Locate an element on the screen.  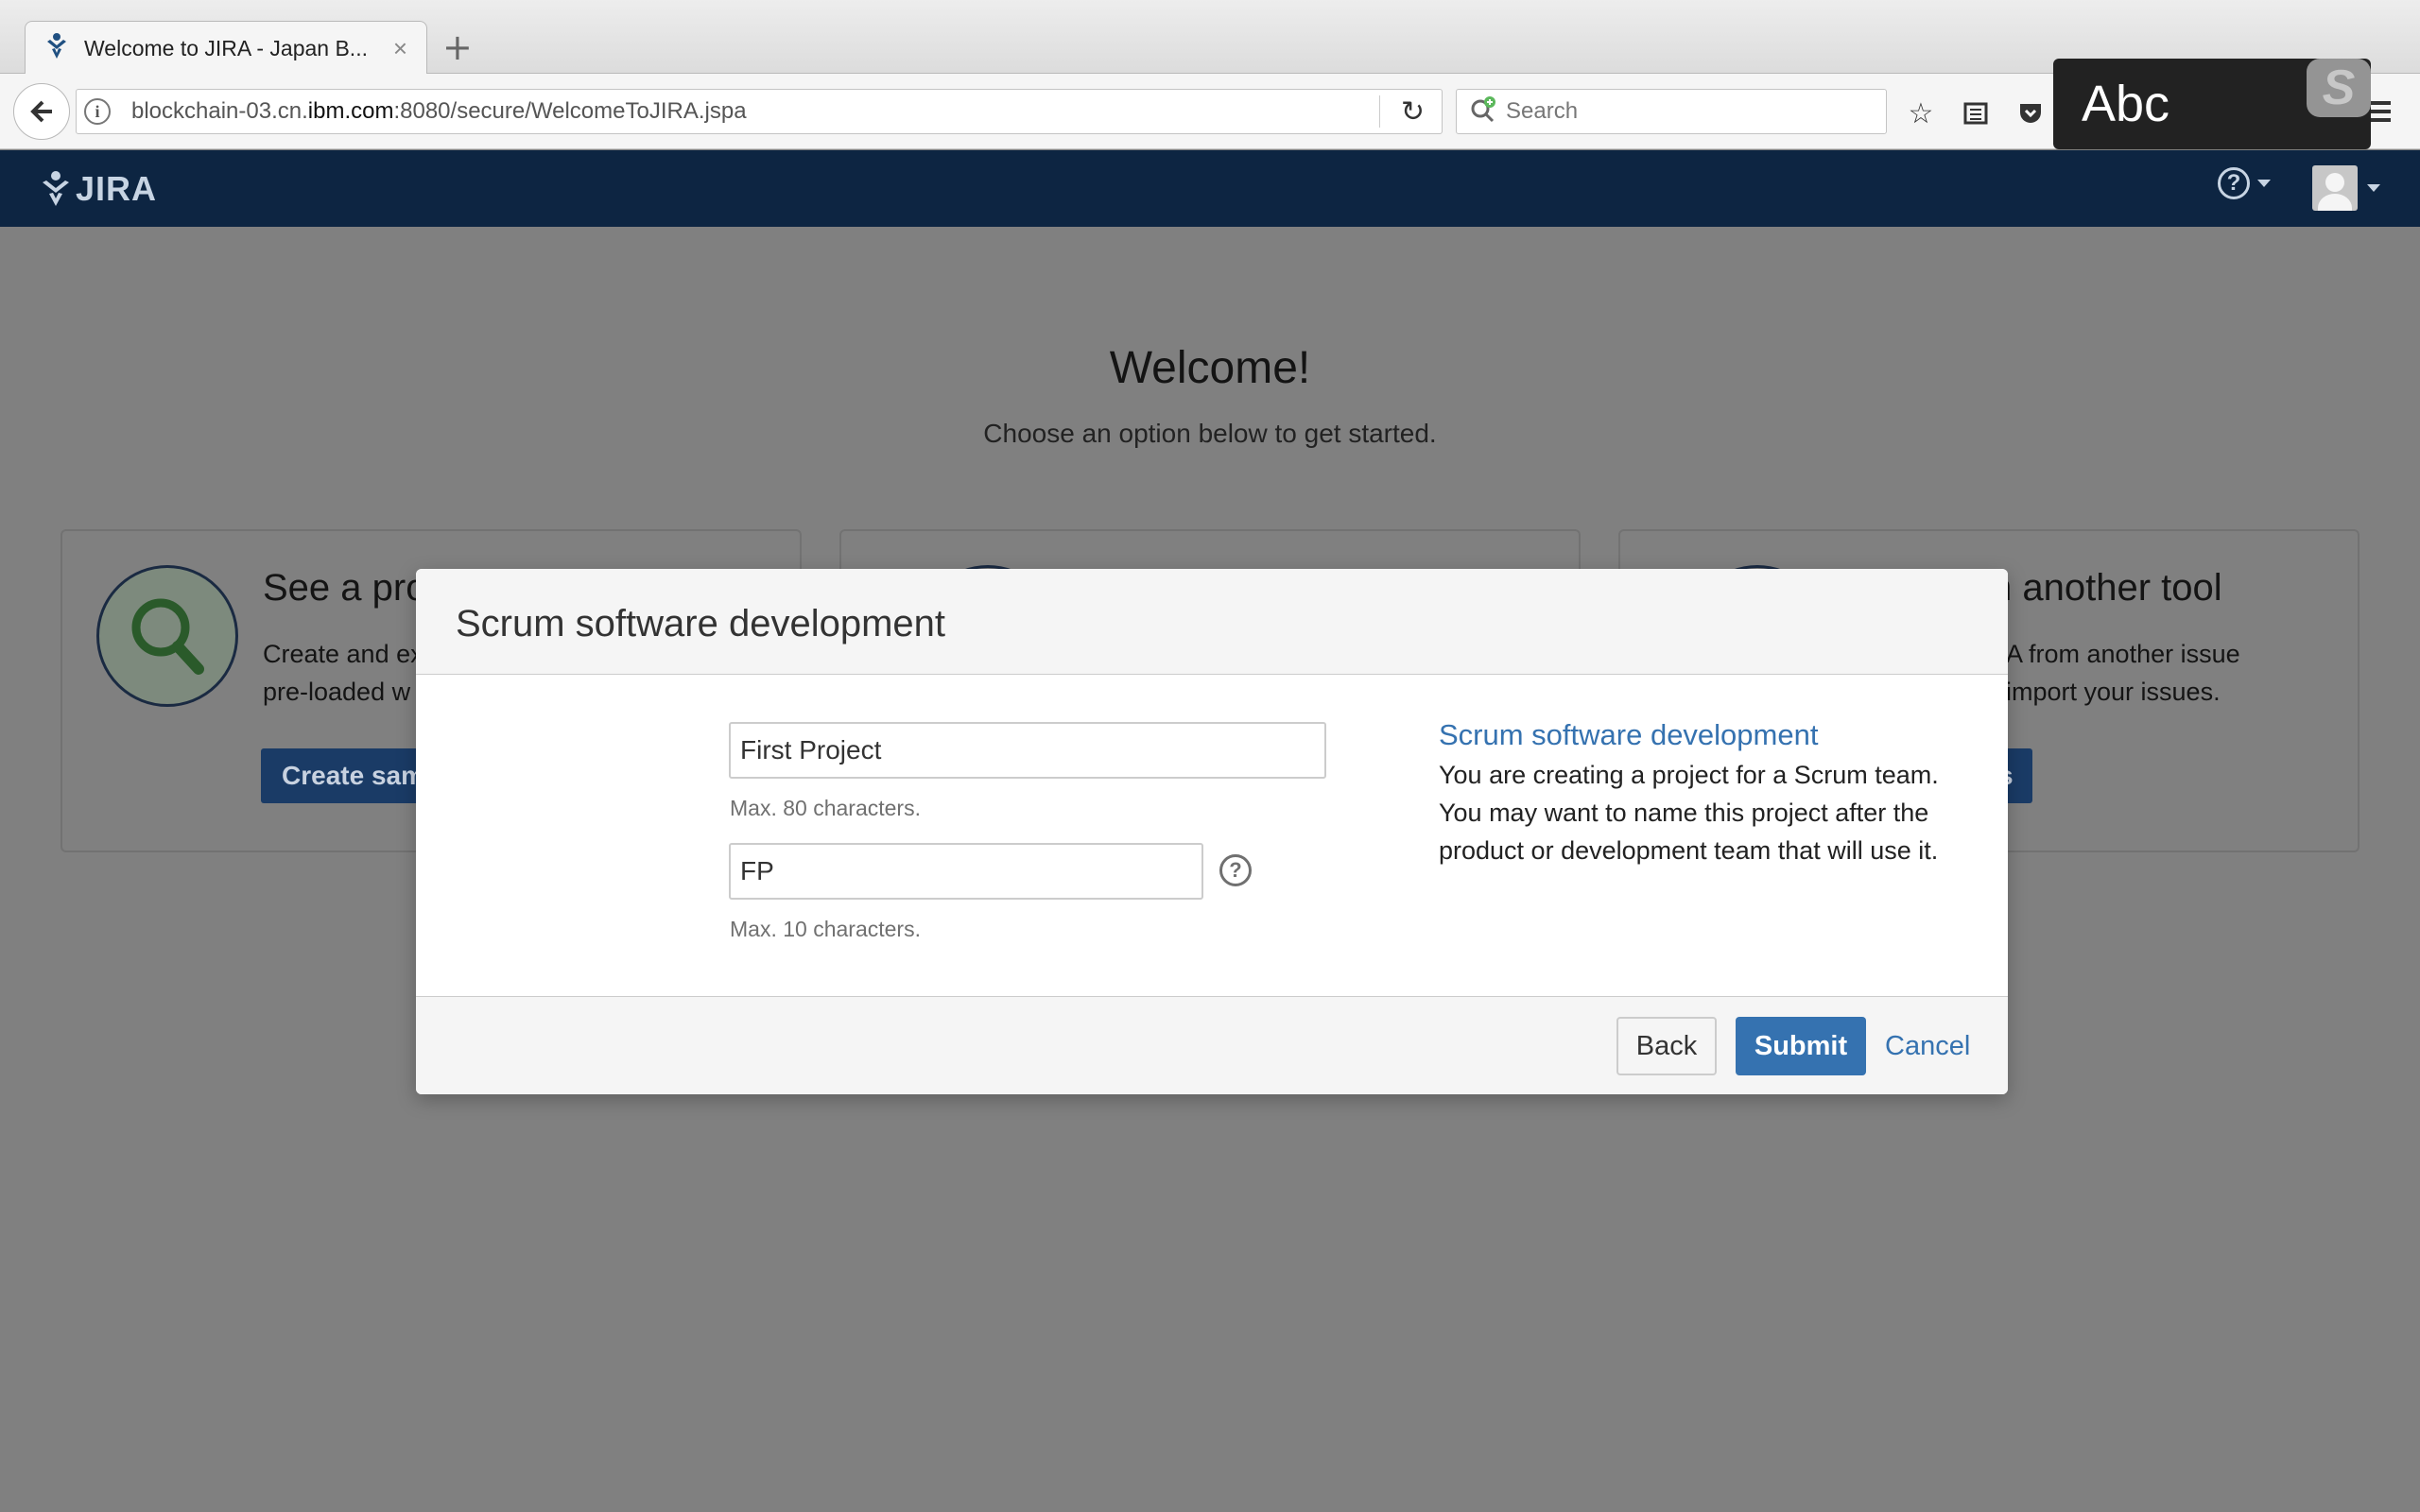
reload-icon: ↻ is located at coordinates (1413, 112).